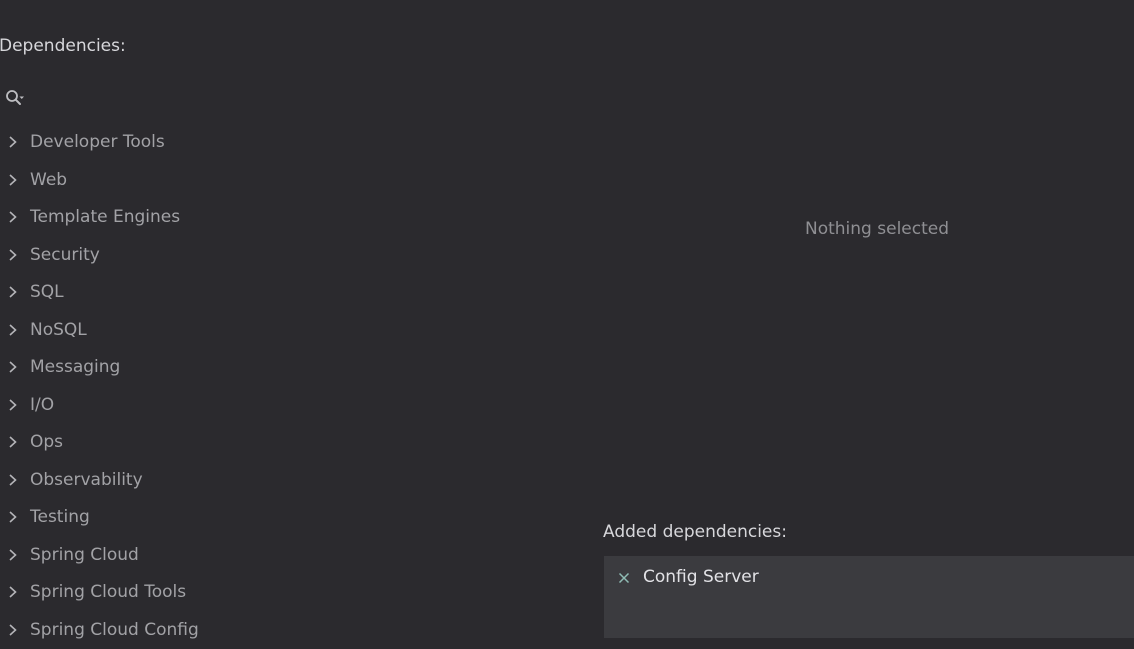  I want to click on added-dependency-item: Config Server, so click(869, 578).